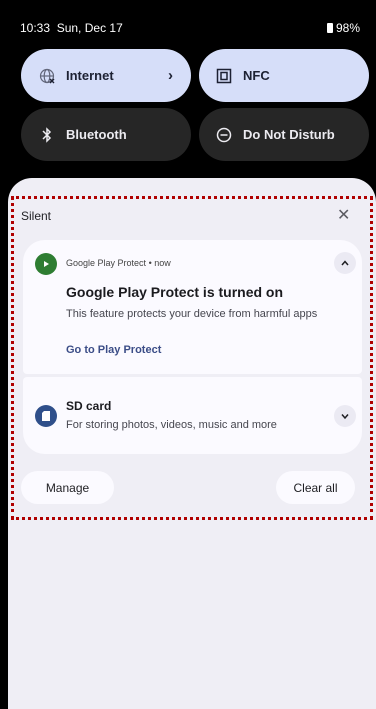 The height and width of the screenshot is (709, 376). What do you see at coordinates (47, 135) in the screenshot?
I see `bluetooth-icon` at bounding box center [47, 135].